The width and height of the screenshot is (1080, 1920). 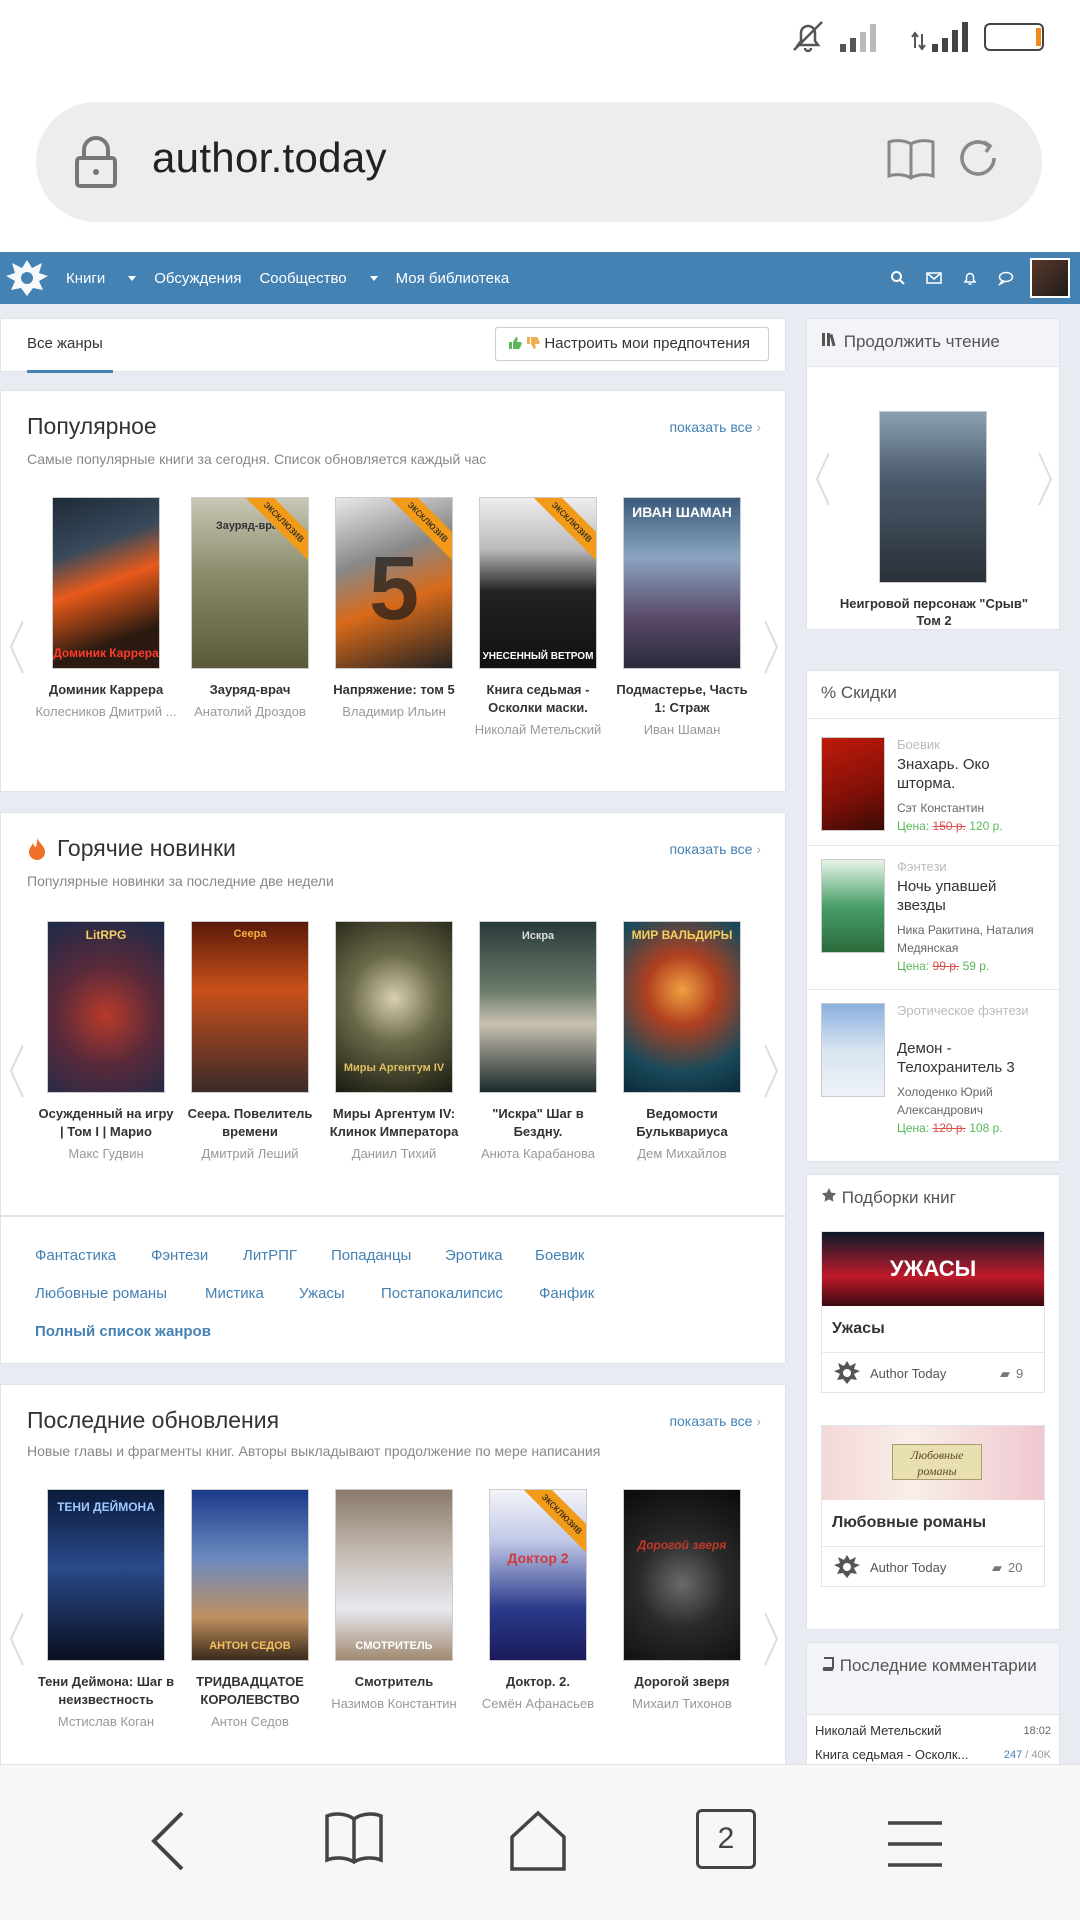 What do you see at coordinates (394, 690) in the screenshot?
I see `book-title: Напряжение: том 5` at bounding box center [394, 690].